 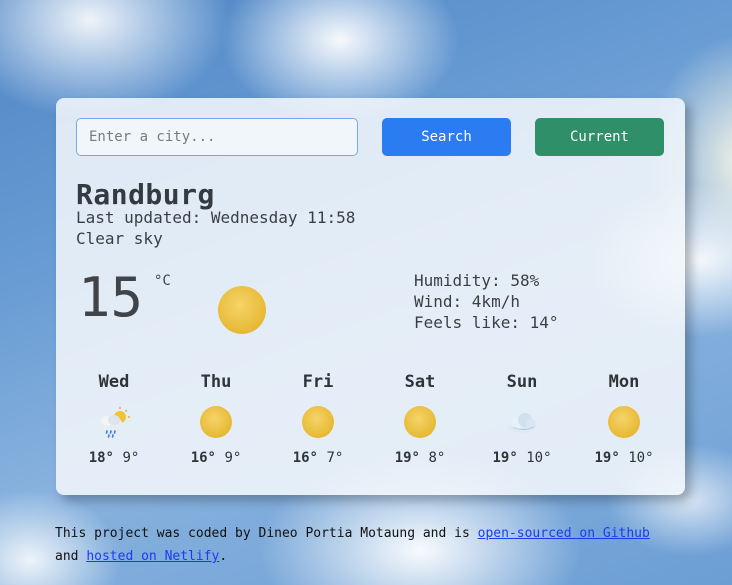 I want to click on forecast-day: Fri 16° 7°, so click(x=318, y=419).